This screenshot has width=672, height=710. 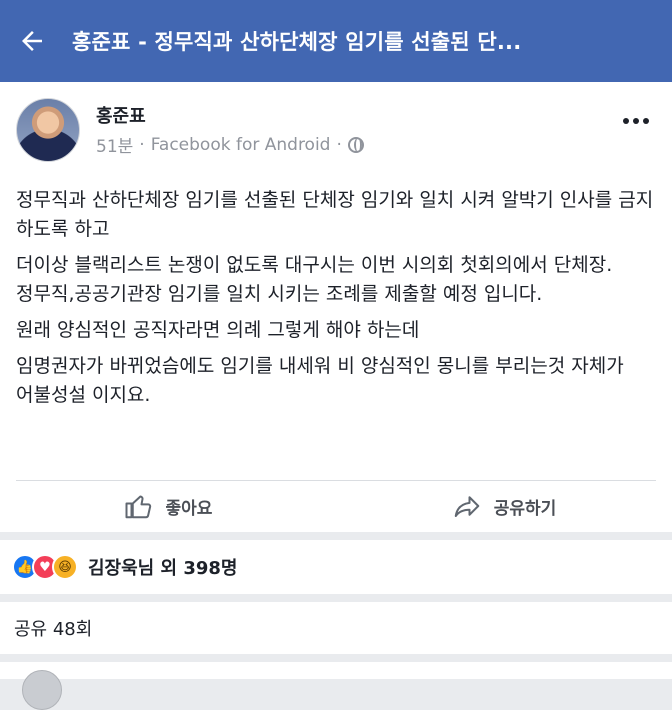 I want to click on like-label: 좋아요, so click(x=189, y=508).